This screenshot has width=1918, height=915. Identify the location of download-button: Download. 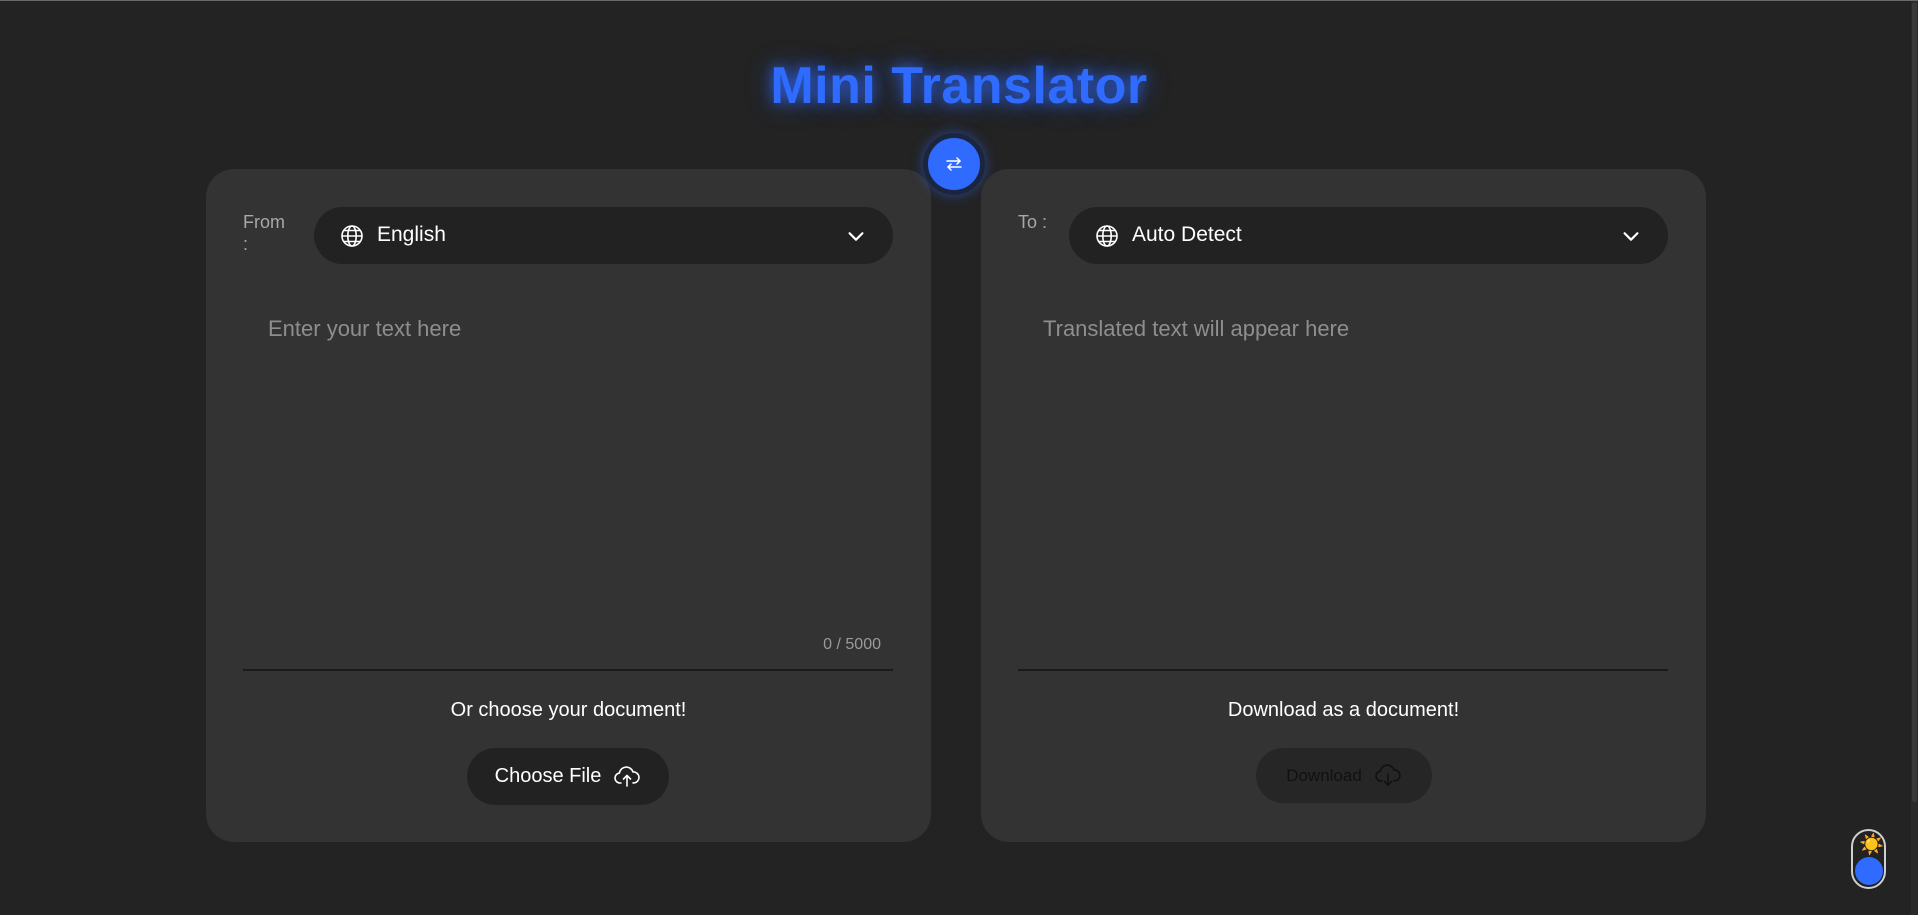
(1344, 775).